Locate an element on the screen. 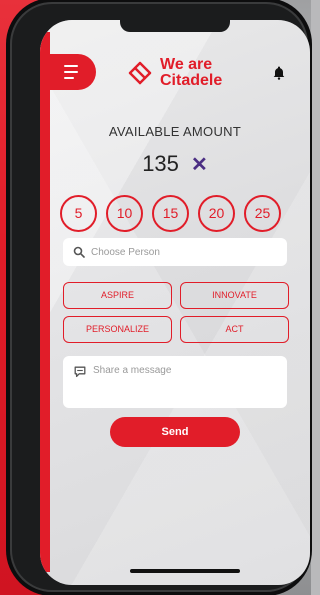  amount-option: 5 is located at coordinates (78, 213).